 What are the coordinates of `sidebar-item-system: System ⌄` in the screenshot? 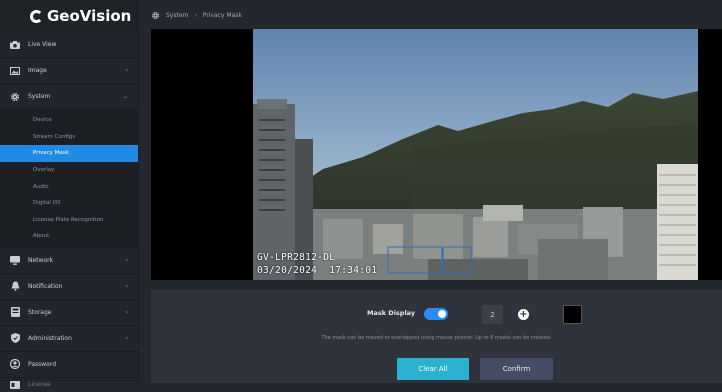 It's located at (69, 97).